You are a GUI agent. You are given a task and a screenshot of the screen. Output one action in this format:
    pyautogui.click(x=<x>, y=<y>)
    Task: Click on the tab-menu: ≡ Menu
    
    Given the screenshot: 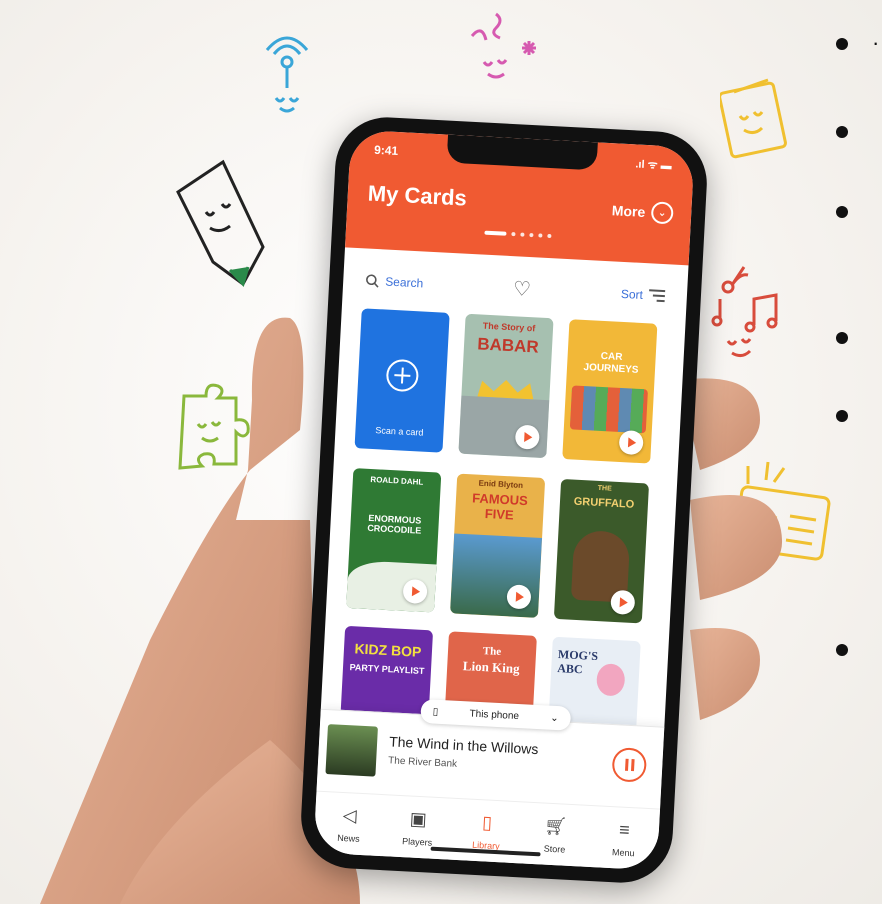 What is the action you would take?
    pyautogui.click(x=624, y=838)
    